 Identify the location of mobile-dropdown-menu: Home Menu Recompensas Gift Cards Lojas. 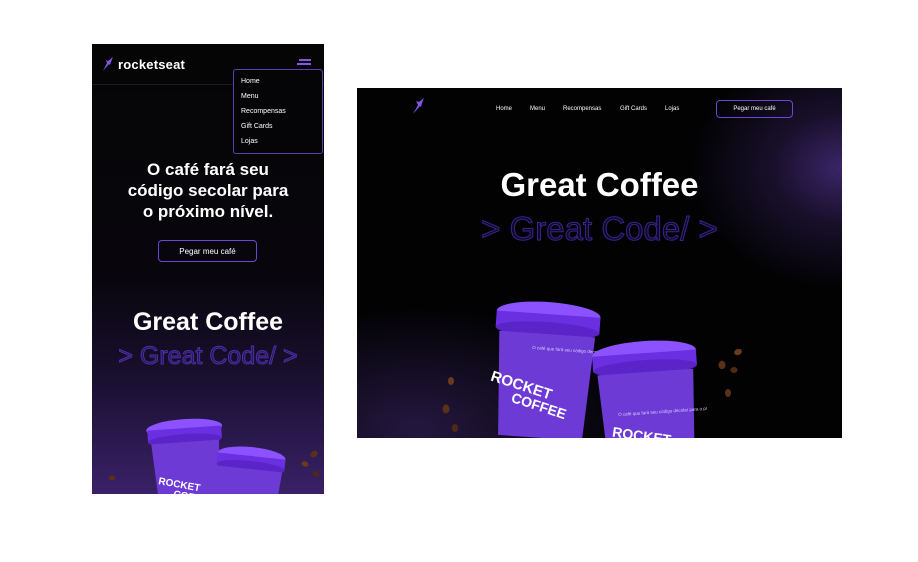
(278, 111).